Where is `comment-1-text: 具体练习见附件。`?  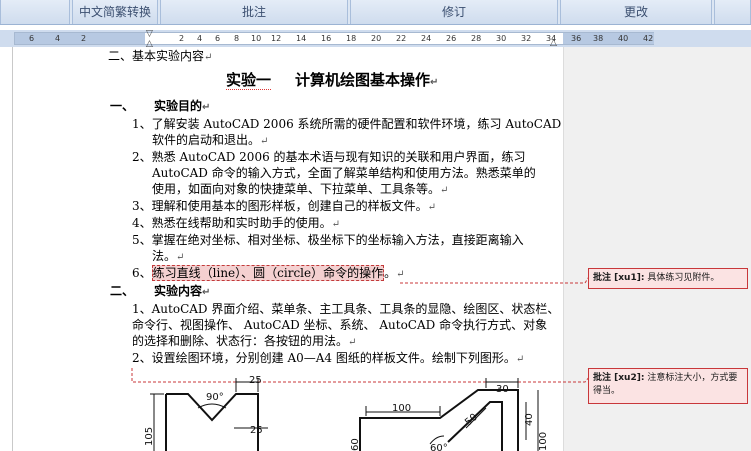
comment-1-text: 具体练习见附件。 is located at coordinates (683, 278).